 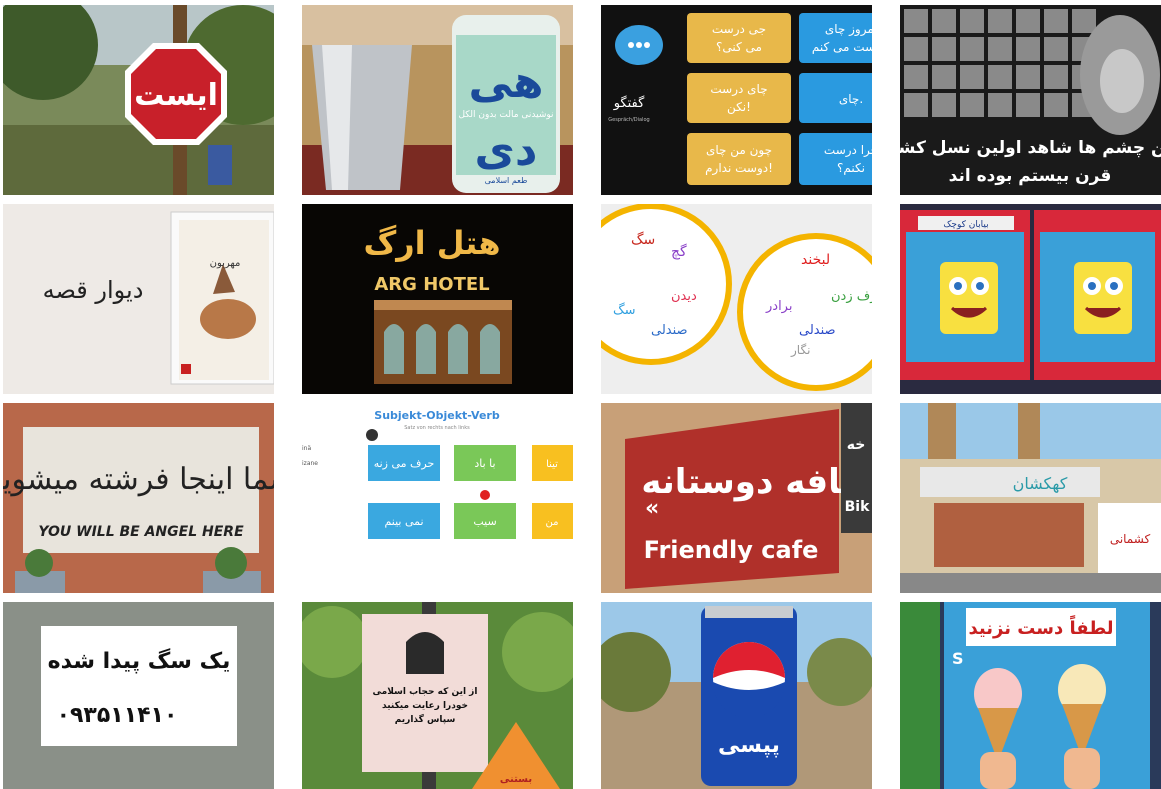 I want to click on pepsi-wordmark: پپسی, so click(x=749, y=745).